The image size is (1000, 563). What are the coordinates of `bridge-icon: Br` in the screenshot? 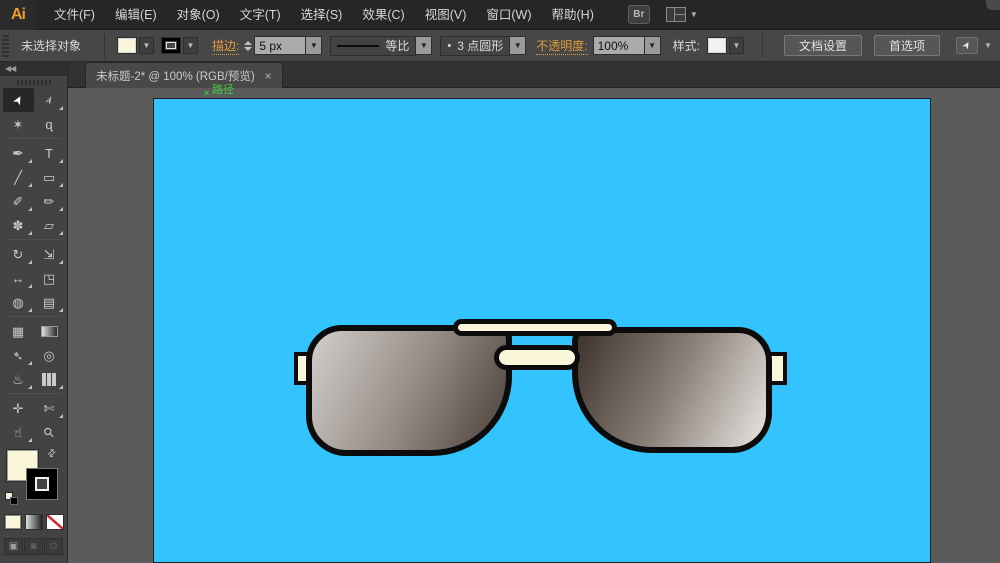 It's located at (638, 14).